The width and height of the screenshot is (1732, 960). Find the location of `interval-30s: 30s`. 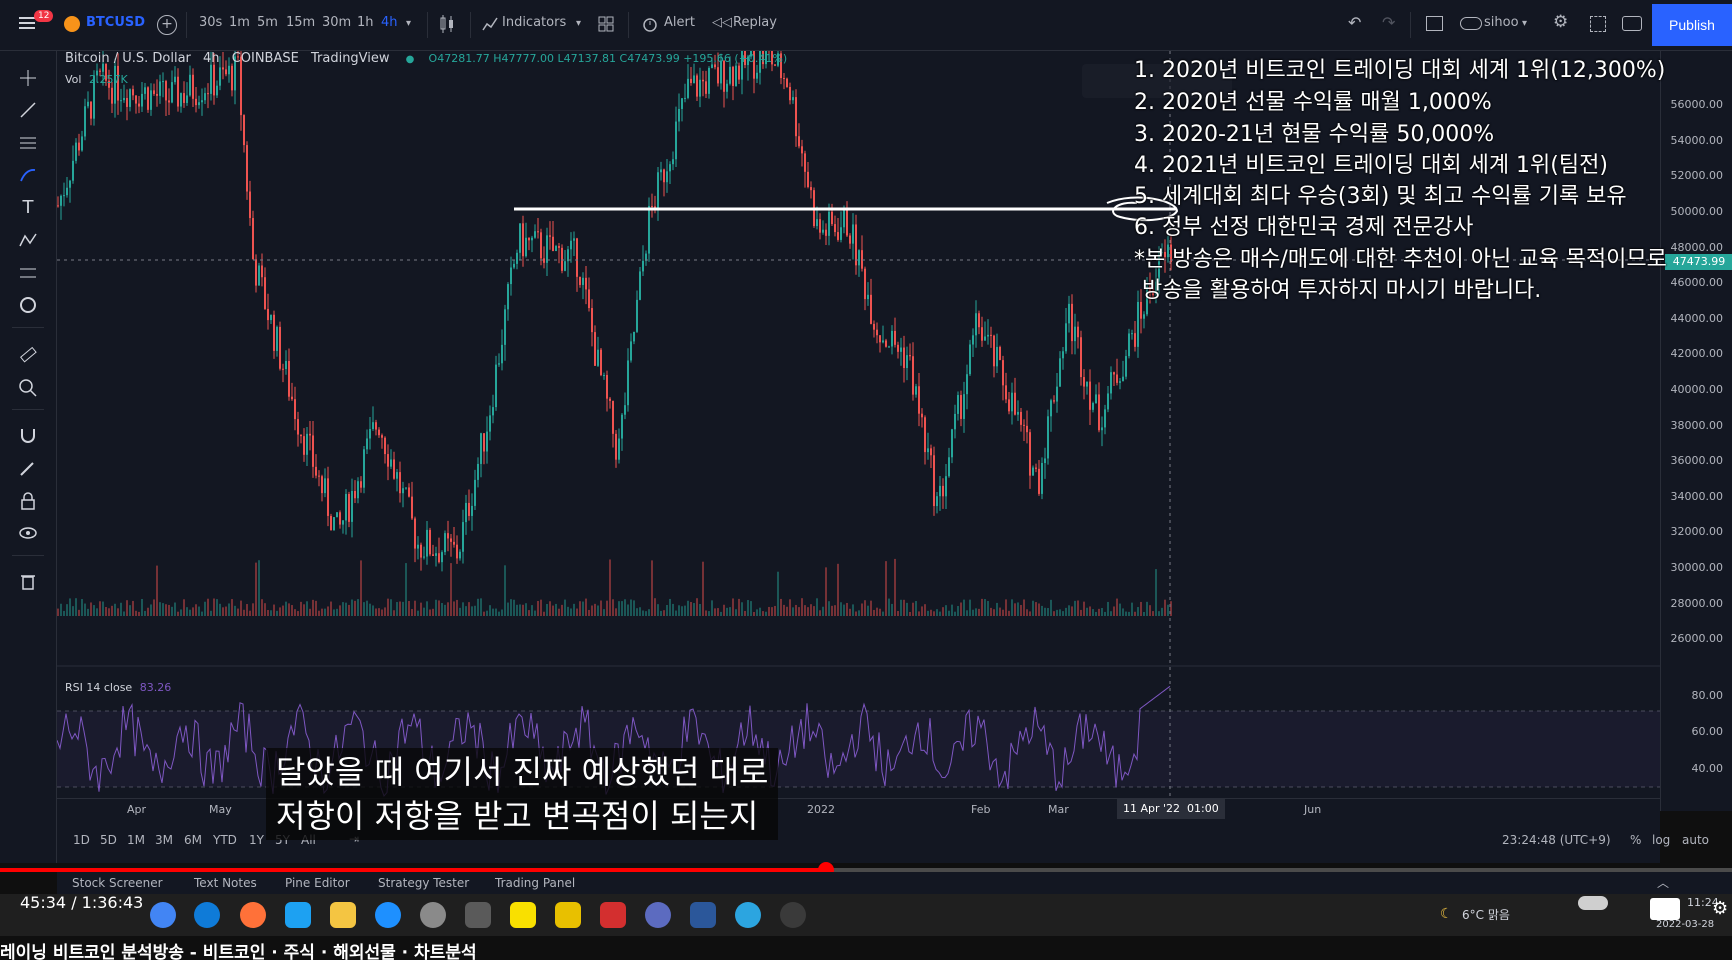

interval-30s: 30s is located at coordinates (210, 22).